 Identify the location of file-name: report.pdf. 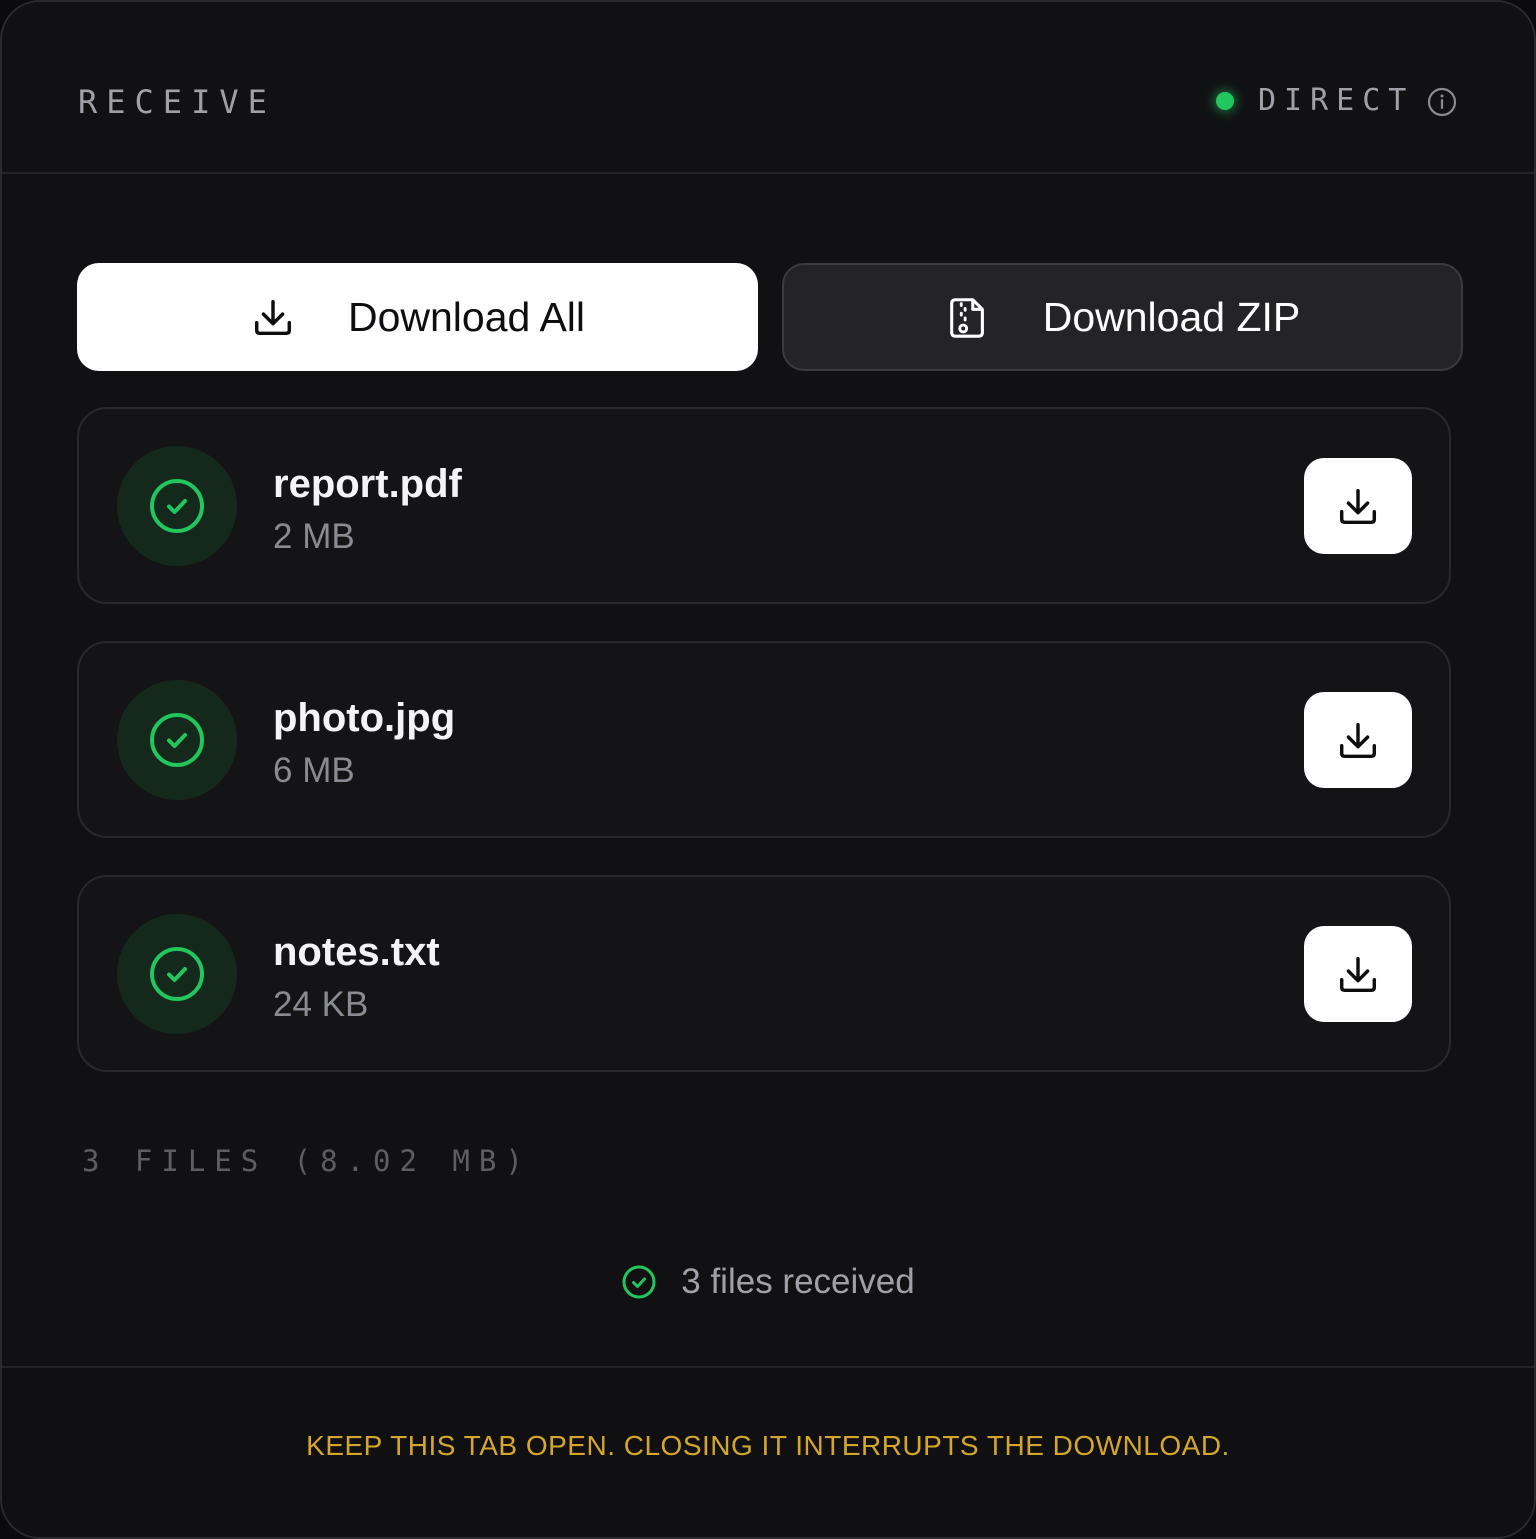
(367, 484).